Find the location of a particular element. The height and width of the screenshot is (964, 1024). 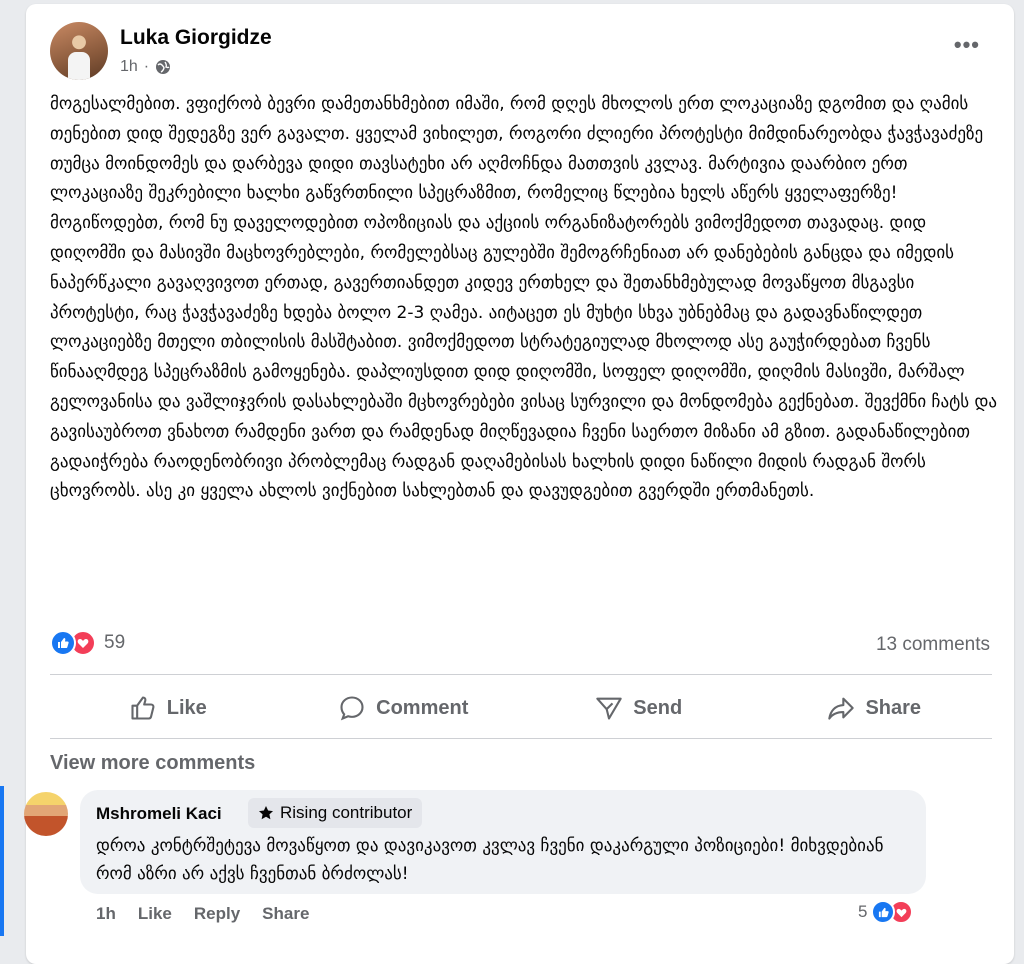

send-label: Send is located at coordinates (658, 707).